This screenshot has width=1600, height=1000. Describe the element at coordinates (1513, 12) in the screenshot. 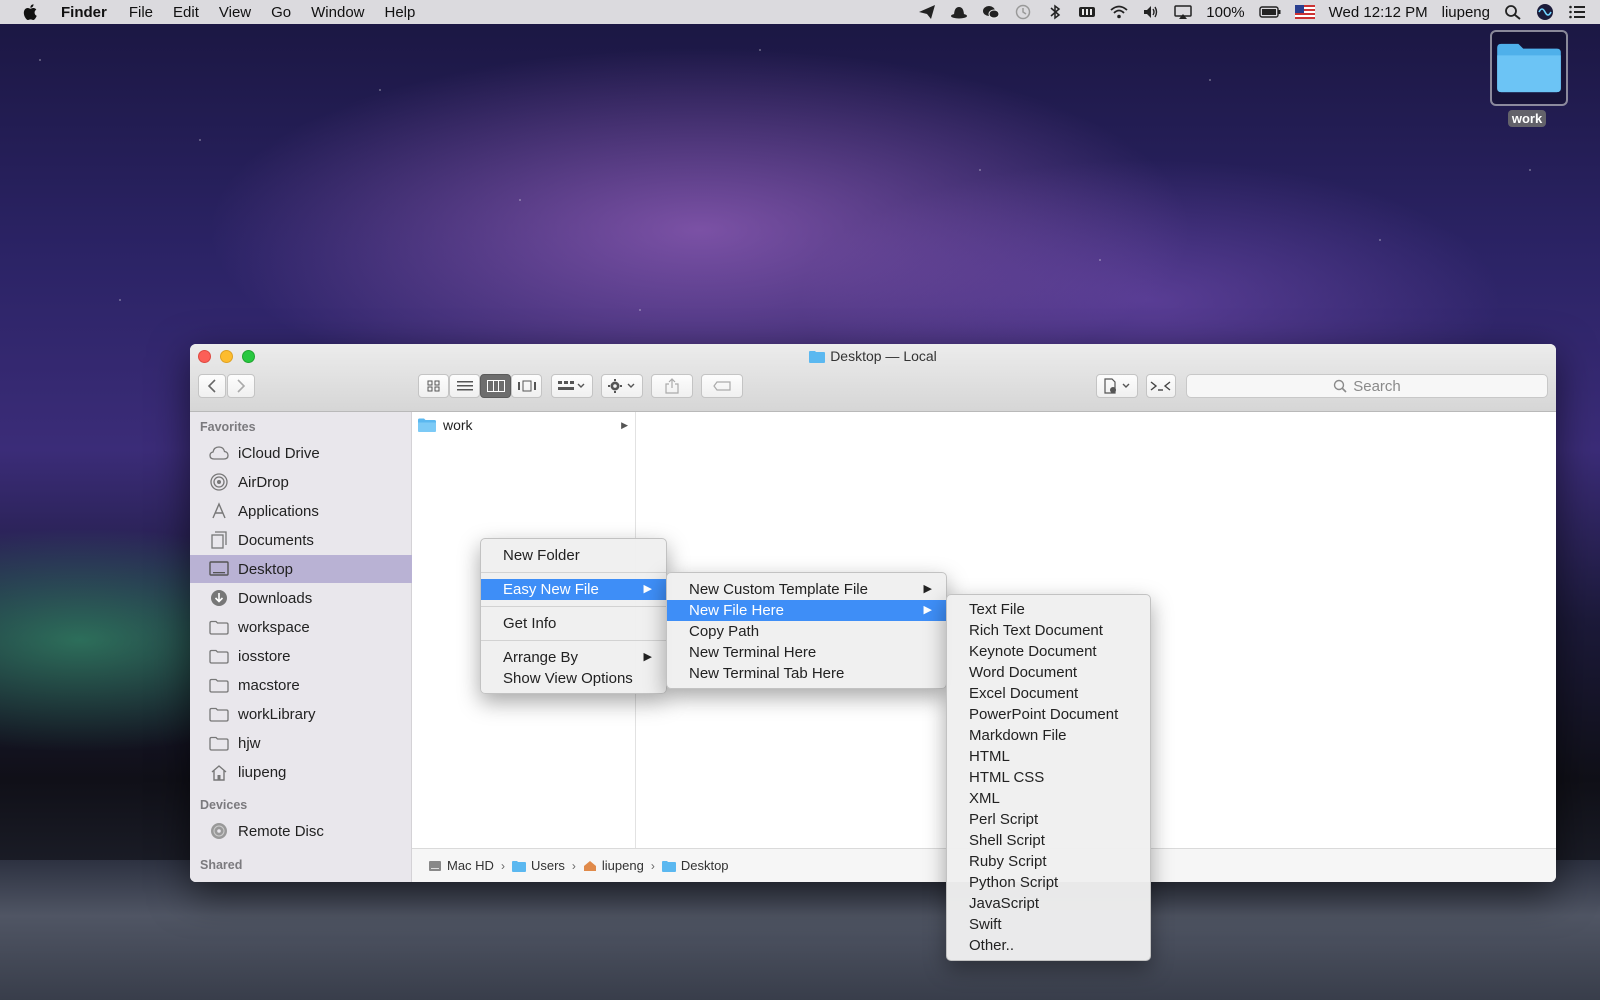

I see `spotlight-icon` at that location.